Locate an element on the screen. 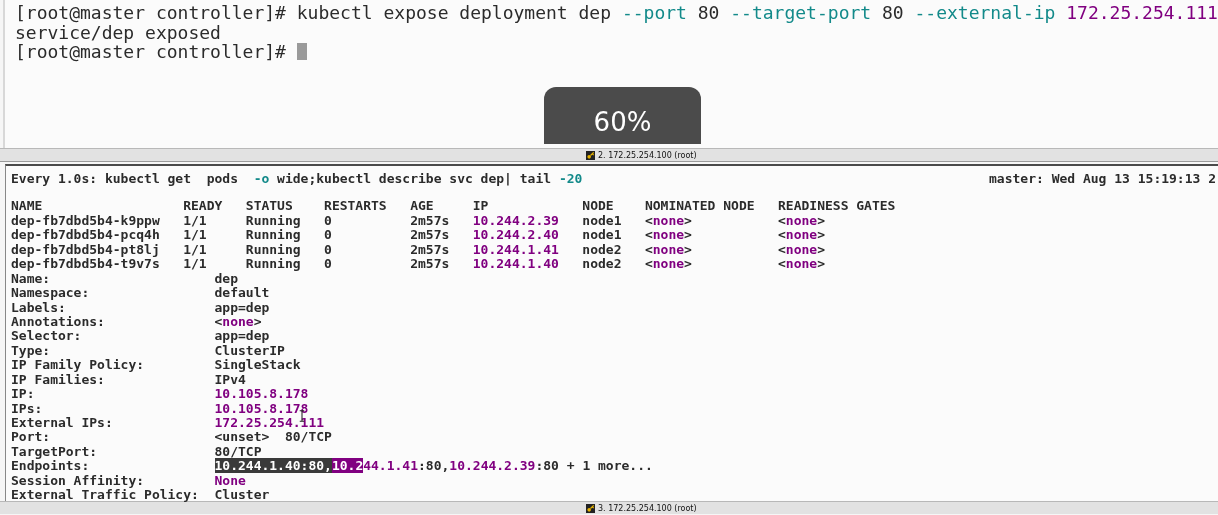  terminal-line: Annotations: <none> is located at coordinates (136, 322).